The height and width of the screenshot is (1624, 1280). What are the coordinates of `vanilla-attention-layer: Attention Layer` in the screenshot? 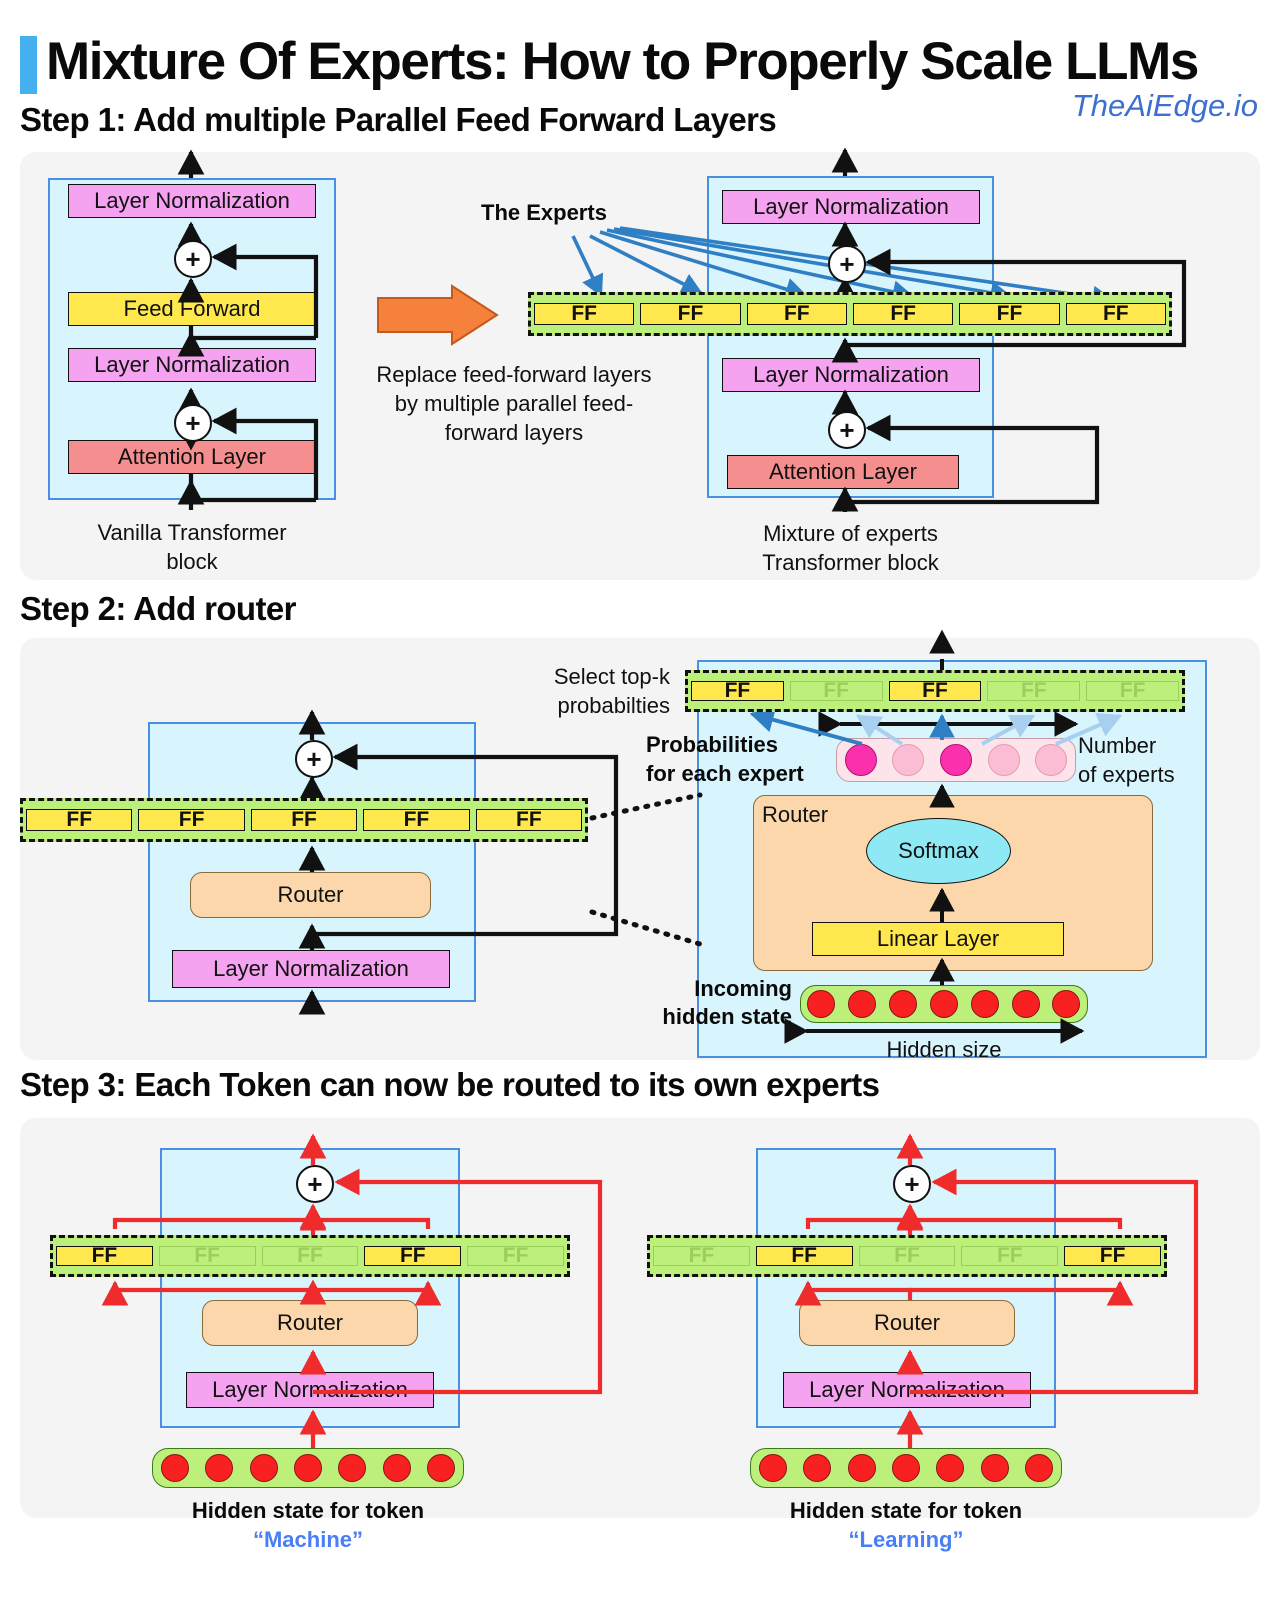 It's located at (192, 457).